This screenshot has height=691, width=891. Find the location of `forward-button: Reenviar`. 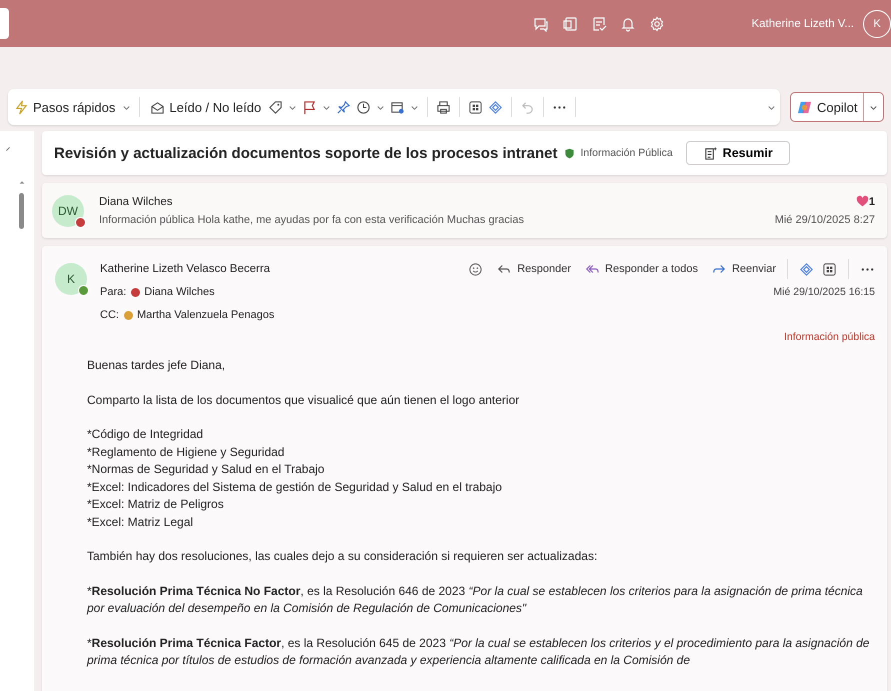

forward-button: Reenviar is located at coordinates (744, 269).